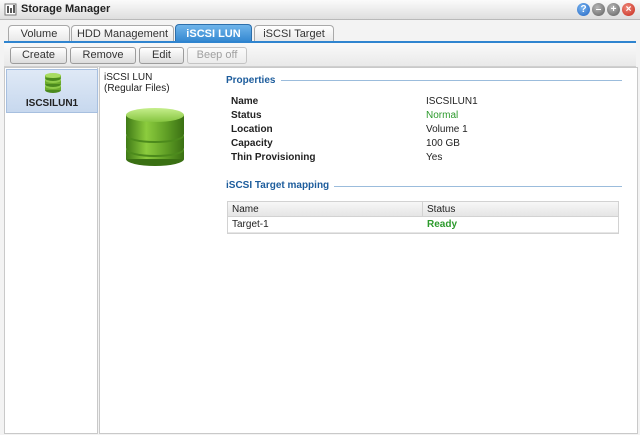 The width and height of the screenshot is (640, 435). What do you see at coordinates (598, 9) in the screenshot?
I see `minimize-icon: –` at bounding box center [598, 9].